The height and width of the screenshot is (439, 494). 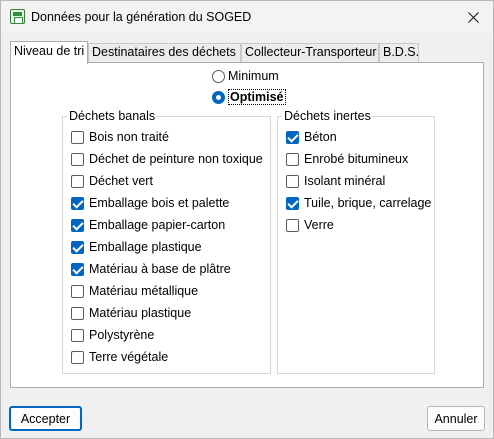 I want to click on checkbox-materiau-metallique: Matériau métallique, so click(x=134, y=291).